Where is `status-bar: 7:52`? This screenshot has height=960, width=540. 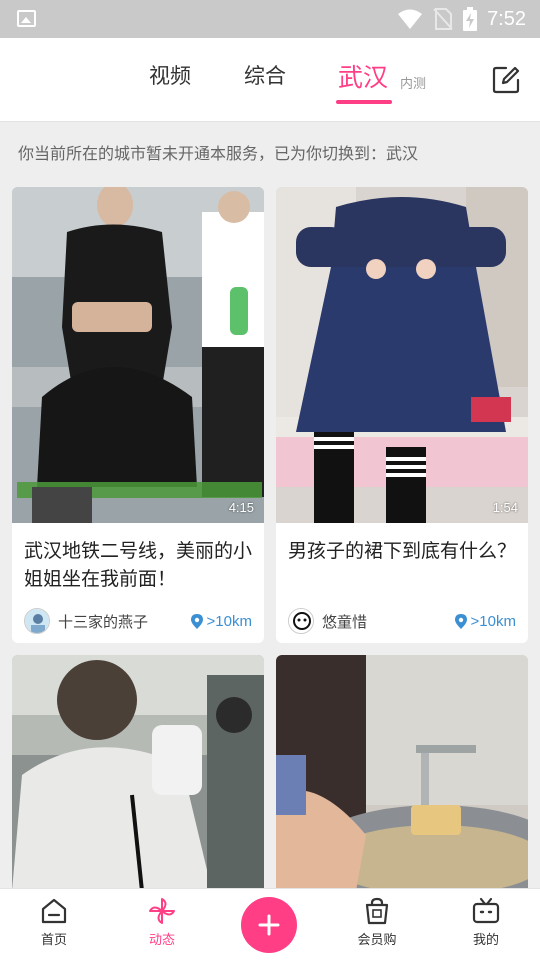 status-bar: 7:52 is located at coordinates (270, 19).